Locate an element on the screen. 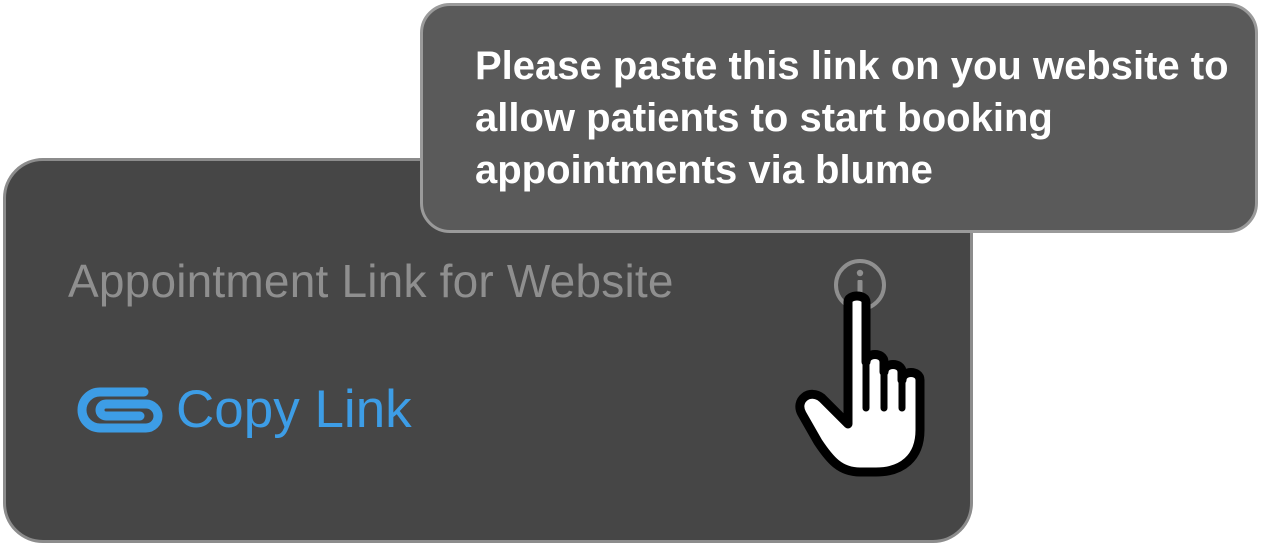 The height and width of the screenshot is (547, 1262). pointing-hand-cursor-icon is located at coordinates (860, 384).